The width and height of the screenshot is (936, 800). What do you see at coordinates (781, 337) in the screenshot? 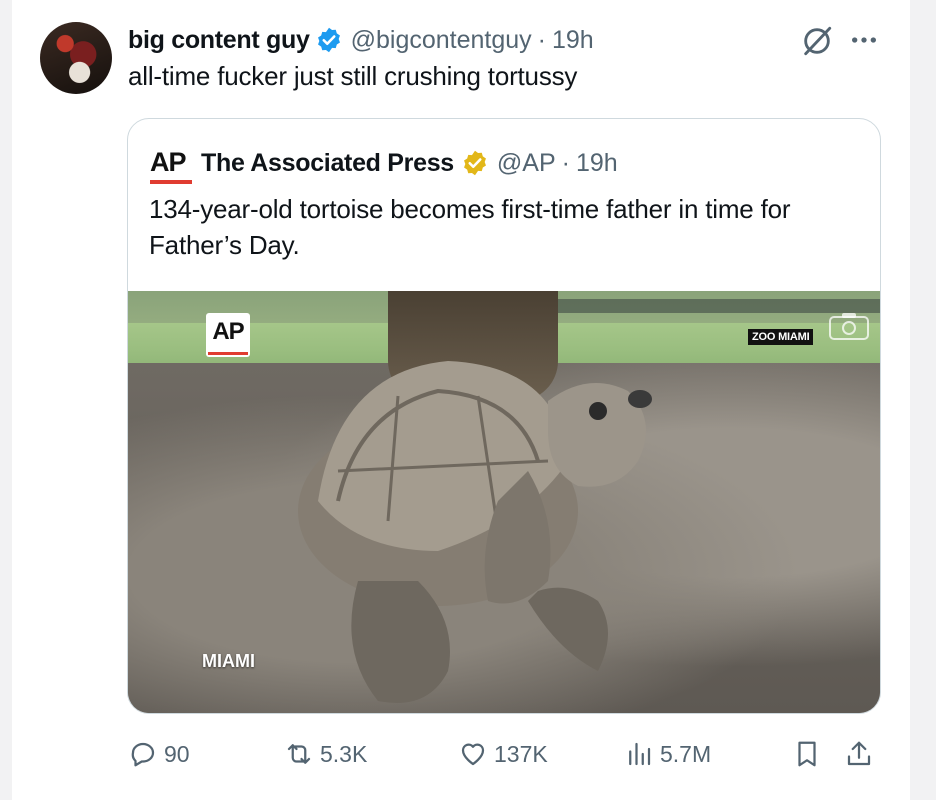
I see `zoo-miami-watermark: ZOO MIAMI` at bounding box center [781, 337].